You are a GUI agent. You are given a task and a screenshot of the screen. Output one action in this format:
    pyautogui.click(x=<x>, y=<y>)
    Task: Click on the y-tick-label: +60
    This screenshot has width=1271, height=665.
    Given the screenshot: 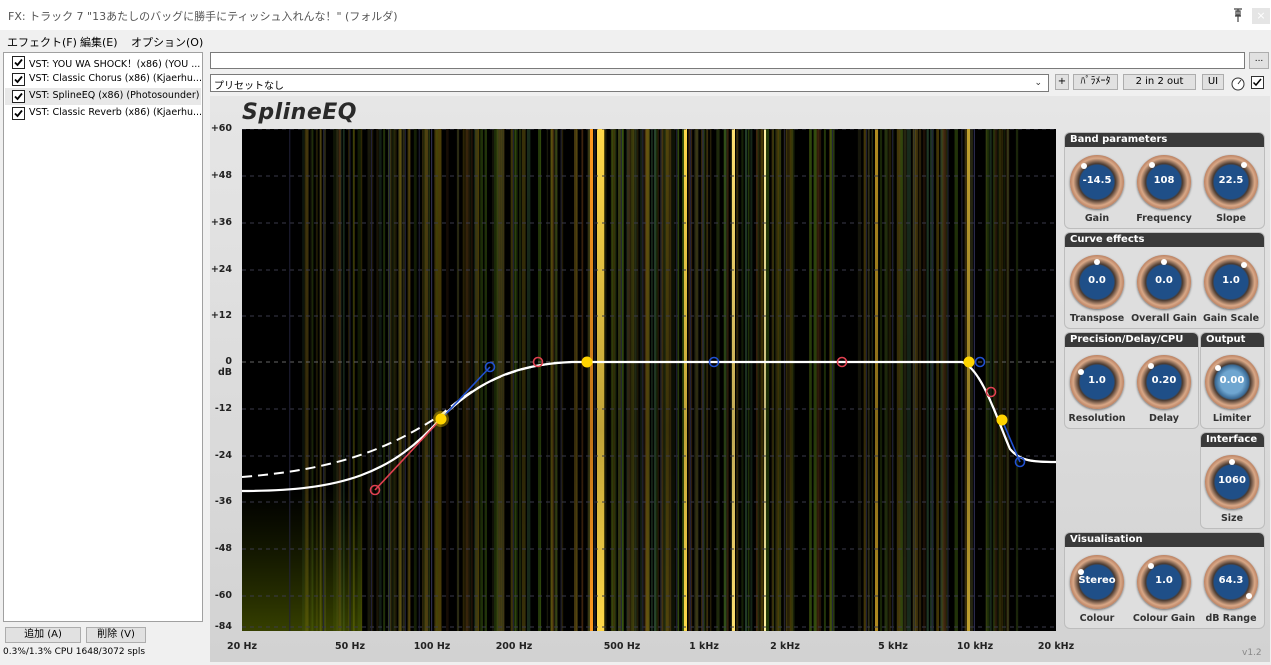 What is the action you would take?
    pyautogui.click(x=221, y=128)
    